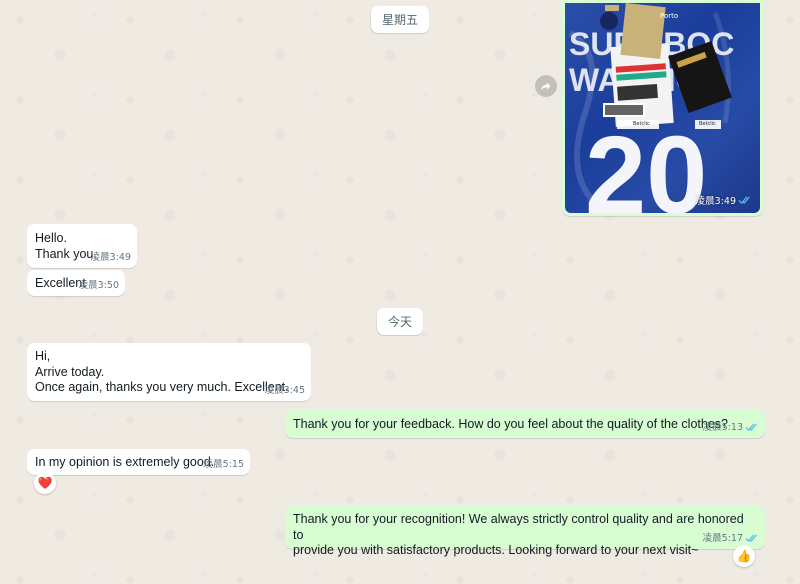 The height and width of the screenshot is (584, 800). Describe the element at coordinates (76, 283) in the screenshot. I see `message-incoming: Excellent 凌晨3:50` at that location.